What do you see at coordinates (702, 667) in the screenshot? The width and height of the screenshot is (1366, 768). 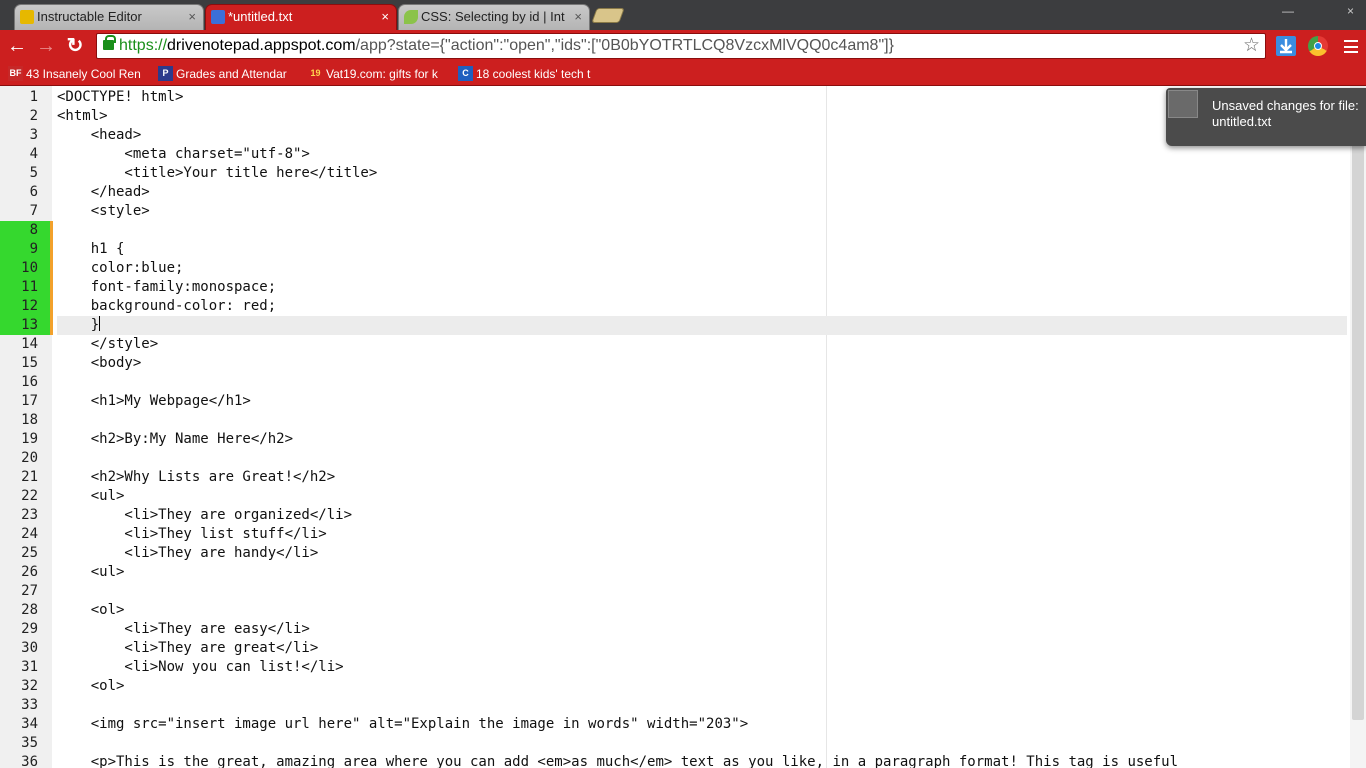 I see `code-line: <li>Now you can list!</li>` at bounding box center [702, 667].